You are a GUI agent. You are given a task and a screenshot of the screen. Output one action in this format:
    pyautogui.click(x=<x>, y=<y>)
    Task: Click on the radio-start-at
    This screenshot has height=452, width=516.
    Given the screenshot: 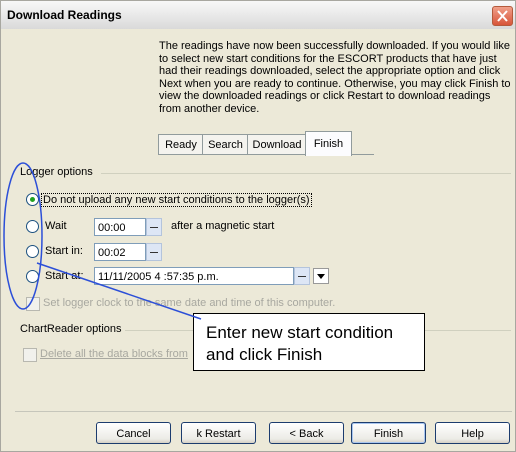 What is the action you would take?
    pyautogui.click(x=32, y=276)
    